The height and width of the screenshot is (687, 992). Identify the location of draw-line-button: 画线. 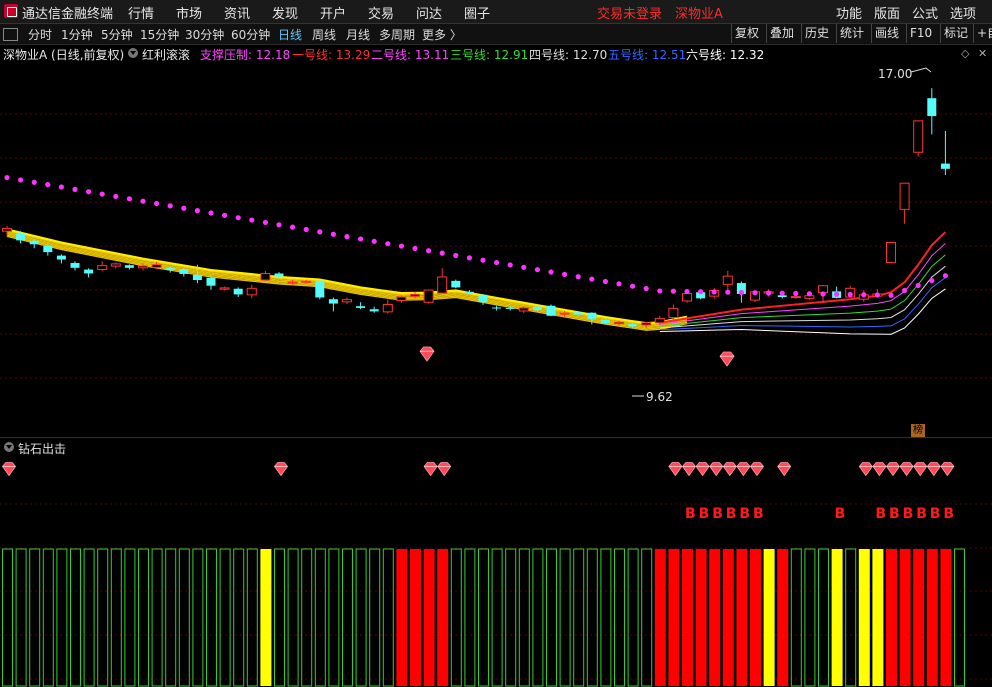
(886, 33).